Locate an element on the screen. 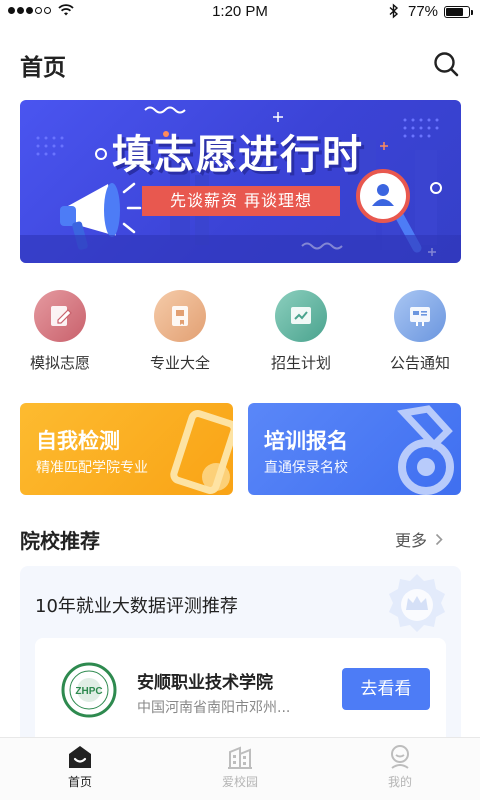 This screenshot has width=480, height=800. banner-ground is located at coordinates (240, 249).